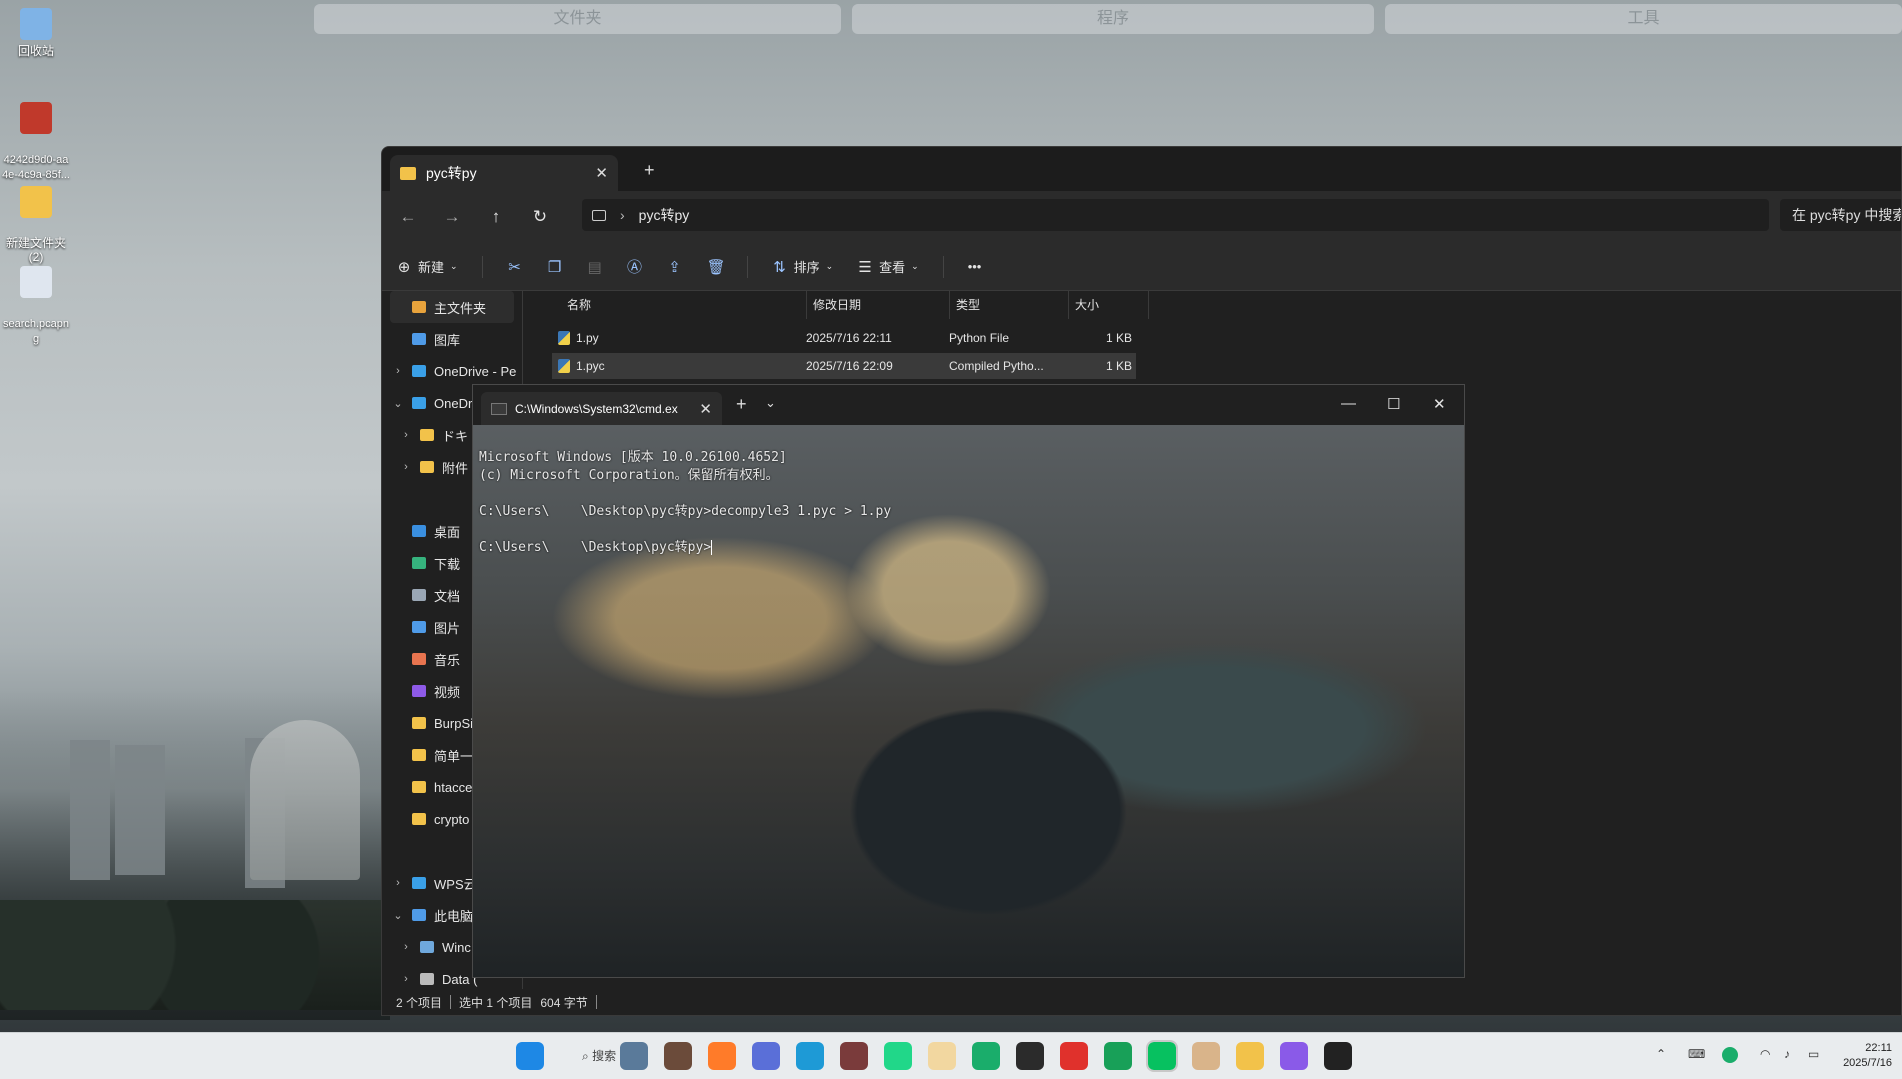 Image resolution: width=1902 pixels, height=1079 pixels. Describe the element at coordinates (555, 267) in the screenshot. I see `copy-button: ❐` at that location.